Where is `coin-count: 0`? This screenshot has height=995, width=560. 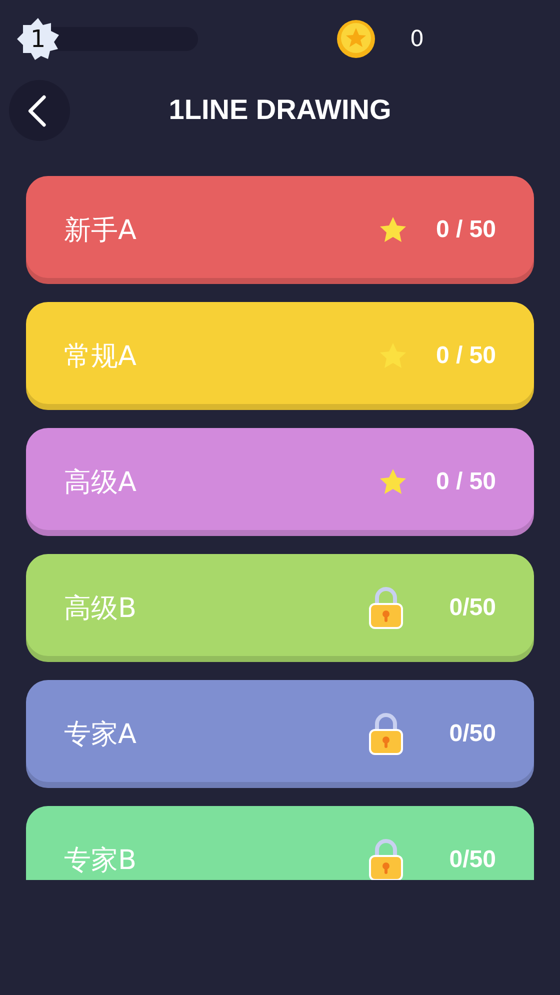
coin-count: 0 is located at coordinates (417, 39).